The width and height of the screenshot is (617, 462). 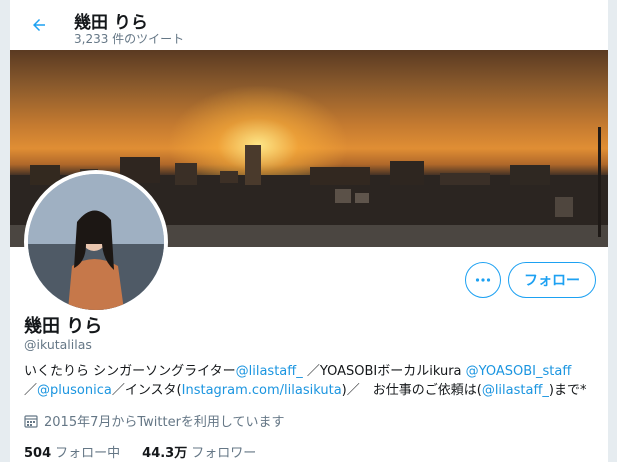 What do you see at coordinates (31, 390) in the screenshot?
I see `bio-text: ／` at bounding box center [31, 390].